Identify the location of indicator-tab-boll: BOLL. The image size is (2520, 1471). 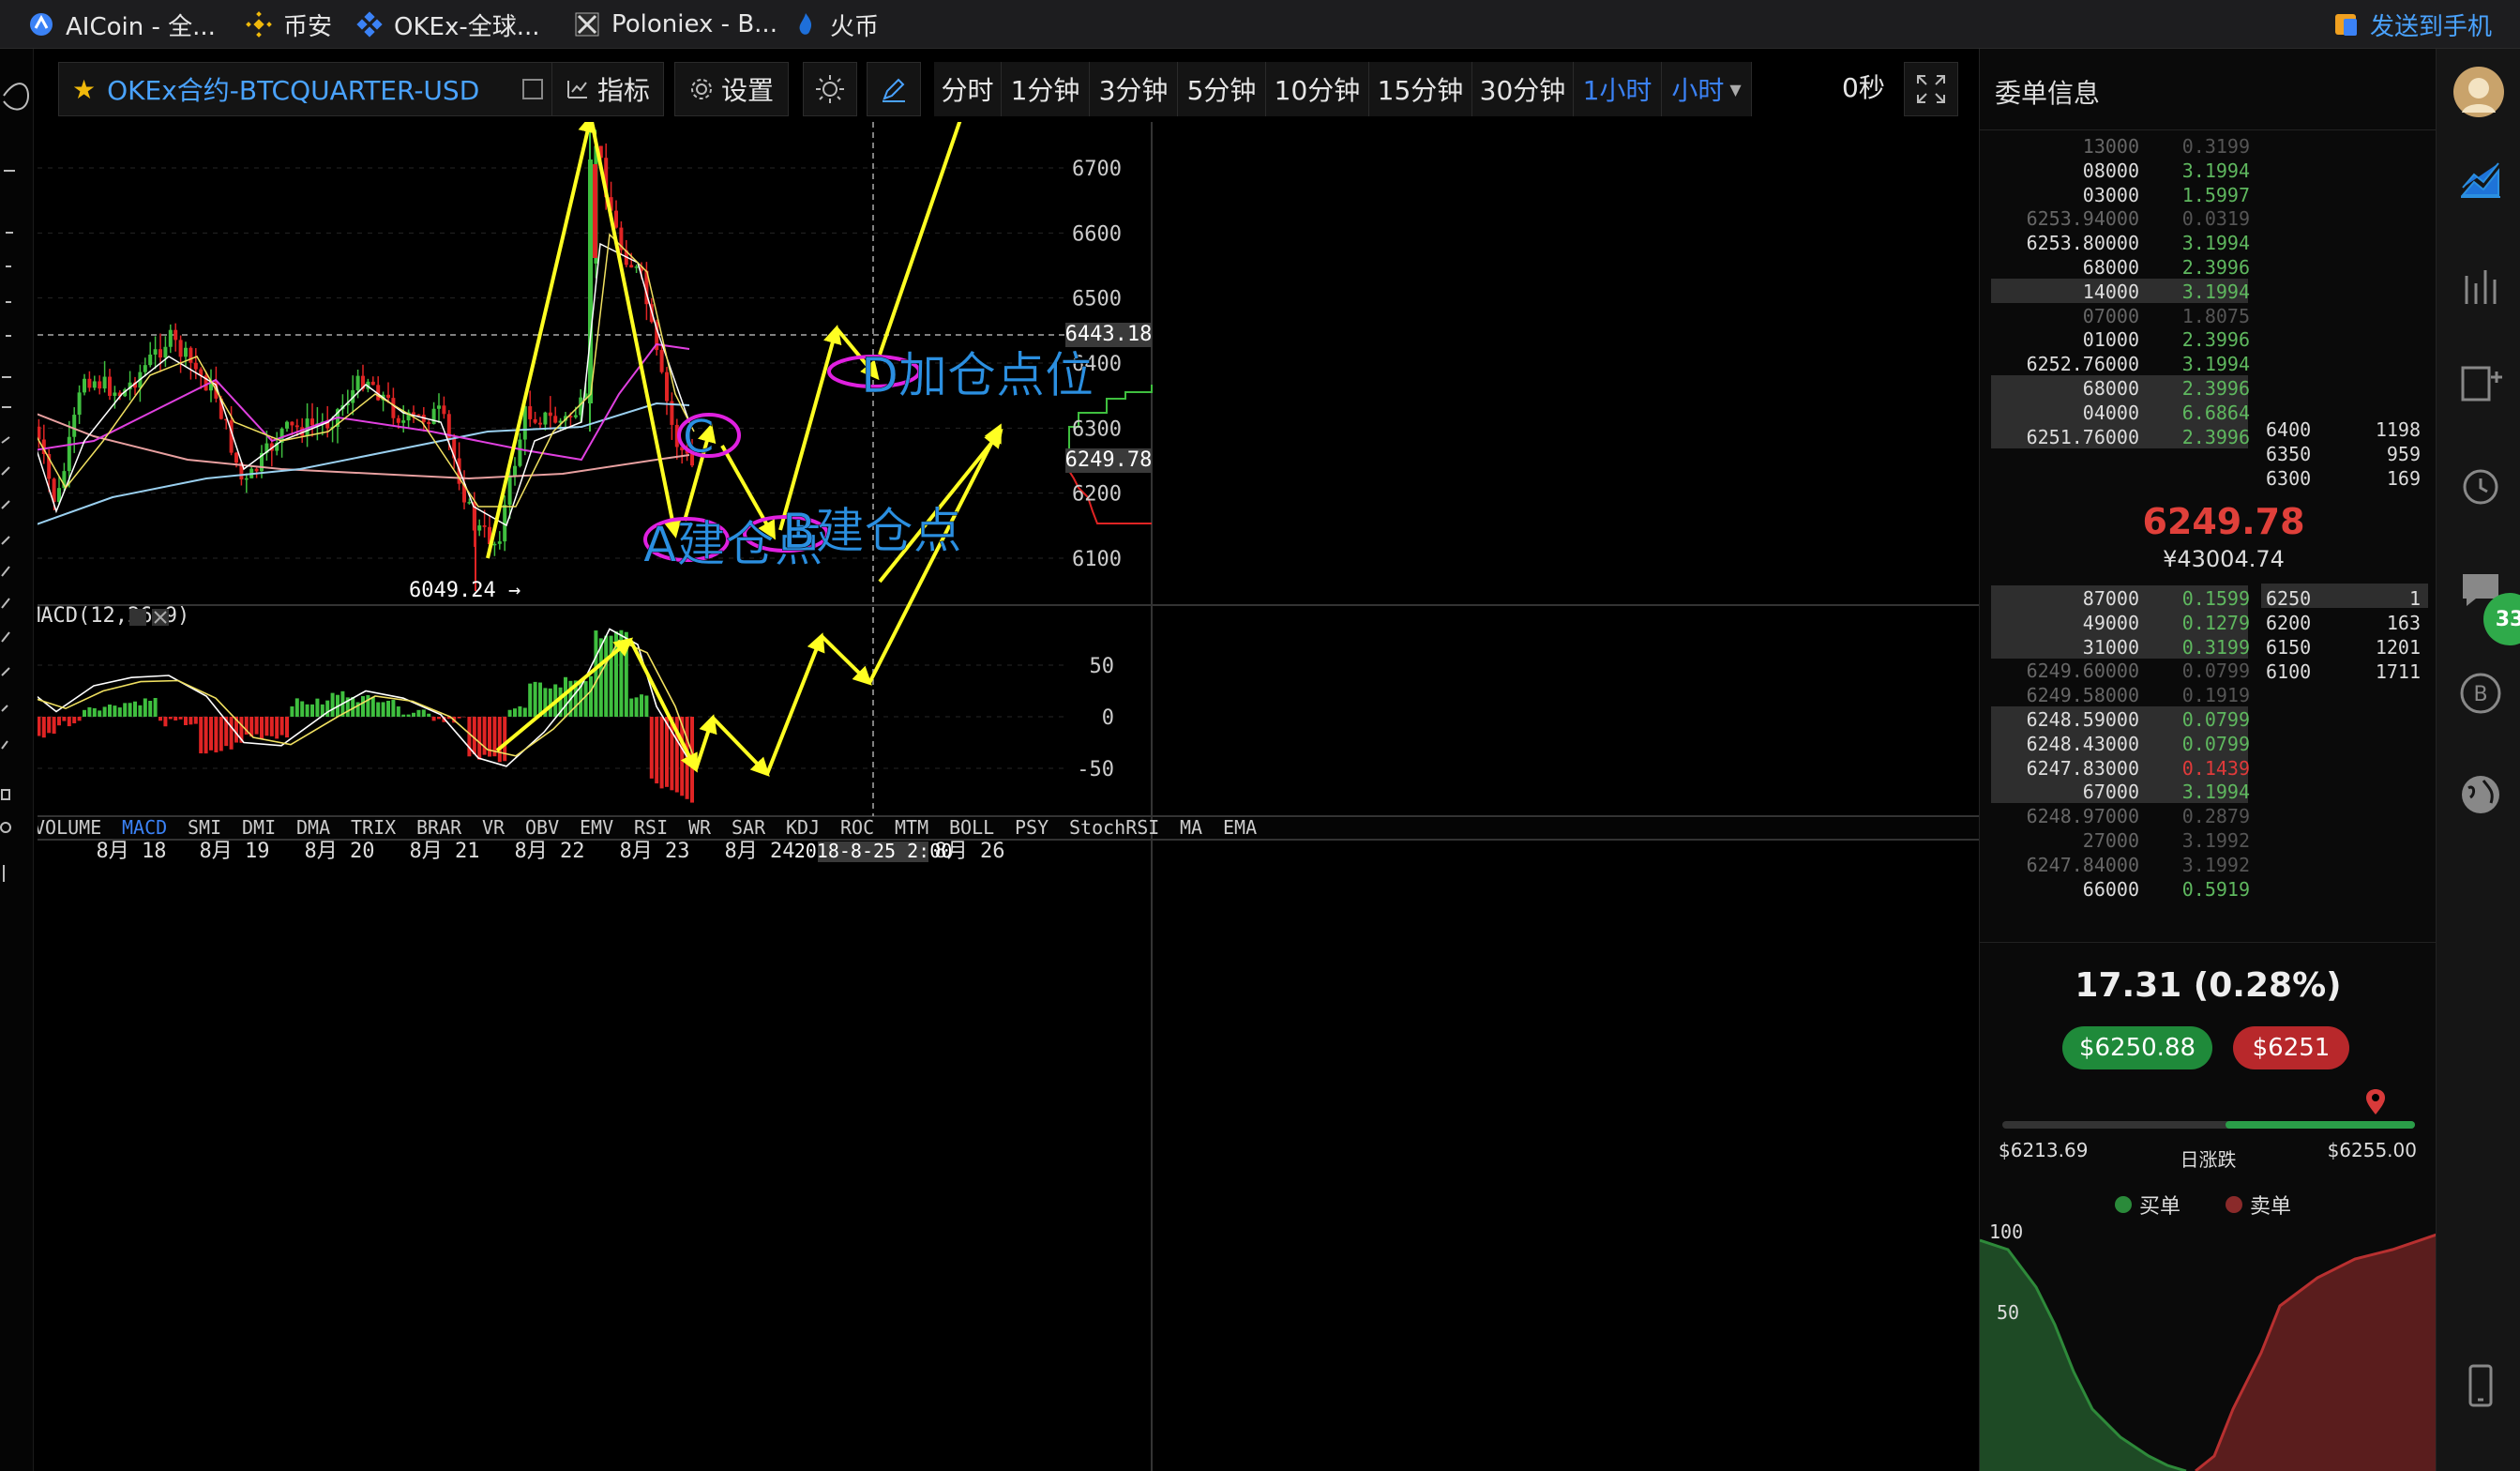
(971, 827).